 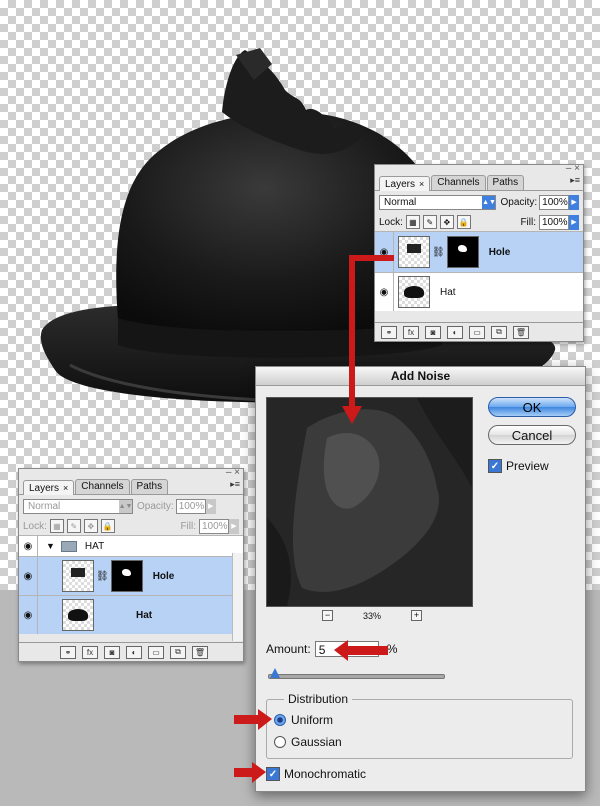 What do you see at coordinates (265, 719) in the screenshot?
I see `arrow-uniform-icon` at bounding box center [265, 719].